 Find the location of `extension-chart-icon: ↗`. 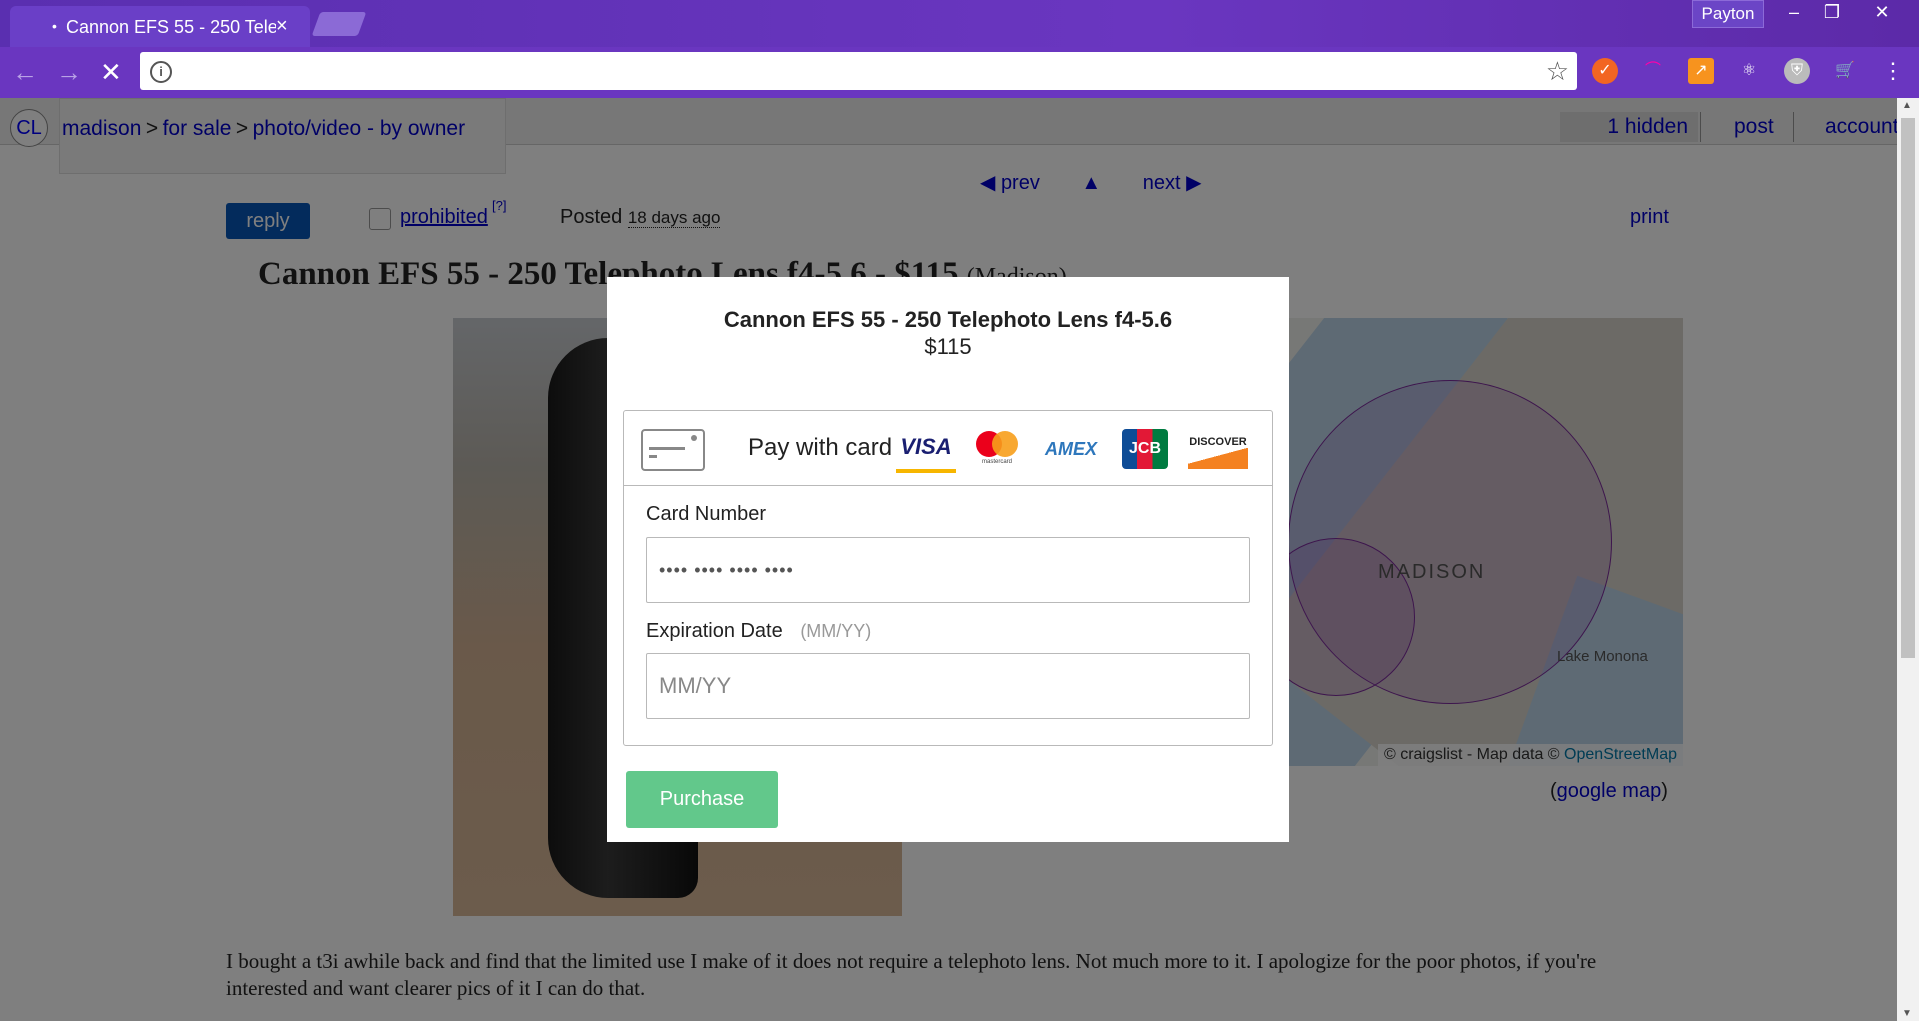

extension-chart-icon: ↗ is located at coordinates (1701, 71).